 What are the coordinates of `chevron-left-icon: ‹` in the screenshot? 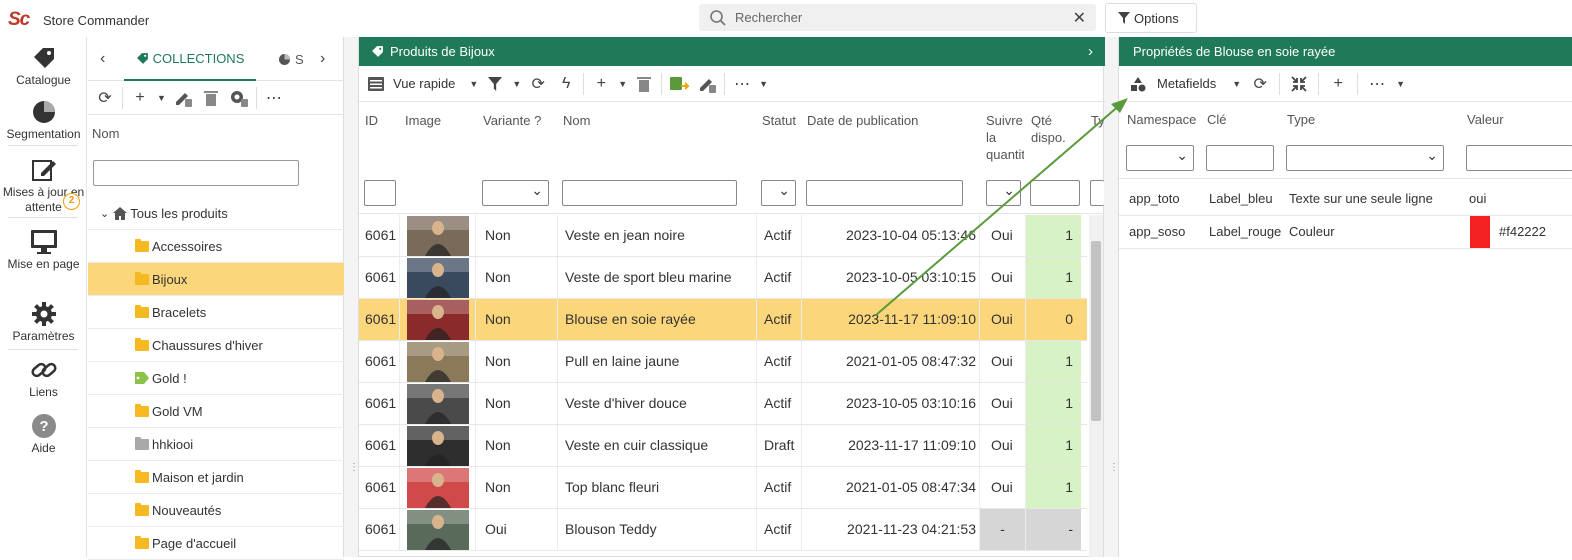 It's located at (102, 59).